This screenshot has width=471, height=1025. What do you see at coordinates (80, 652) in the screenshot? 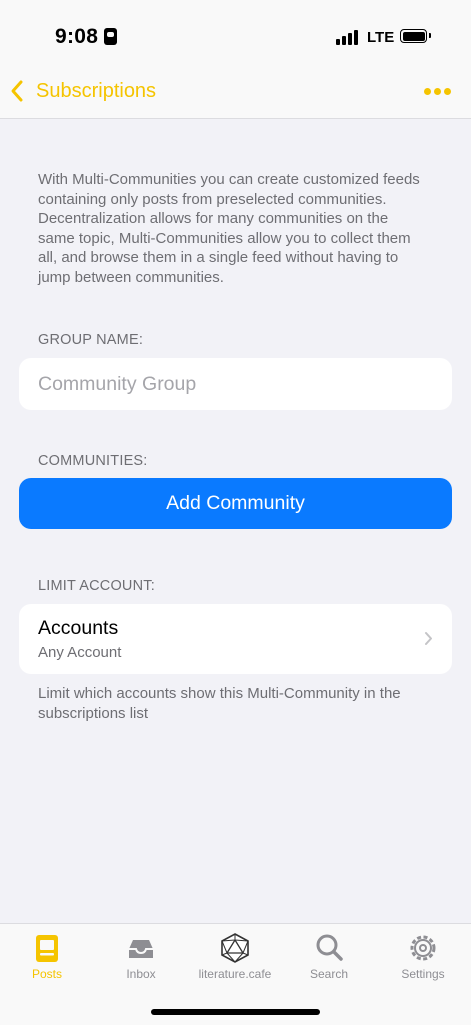
I see `accounts-value: Any Account` at bounding box center [80, 652].